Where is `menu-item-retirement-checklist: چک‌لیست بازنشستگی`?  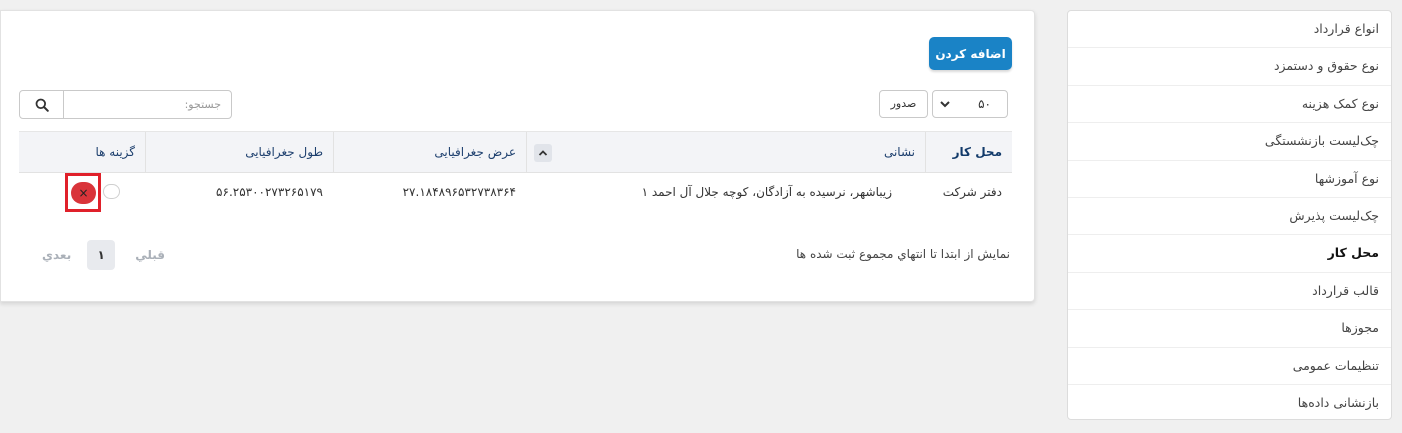 menu-item-retirement-checklist: چک‌لیست بازنشستگی is located at coordinates (1229, 142).